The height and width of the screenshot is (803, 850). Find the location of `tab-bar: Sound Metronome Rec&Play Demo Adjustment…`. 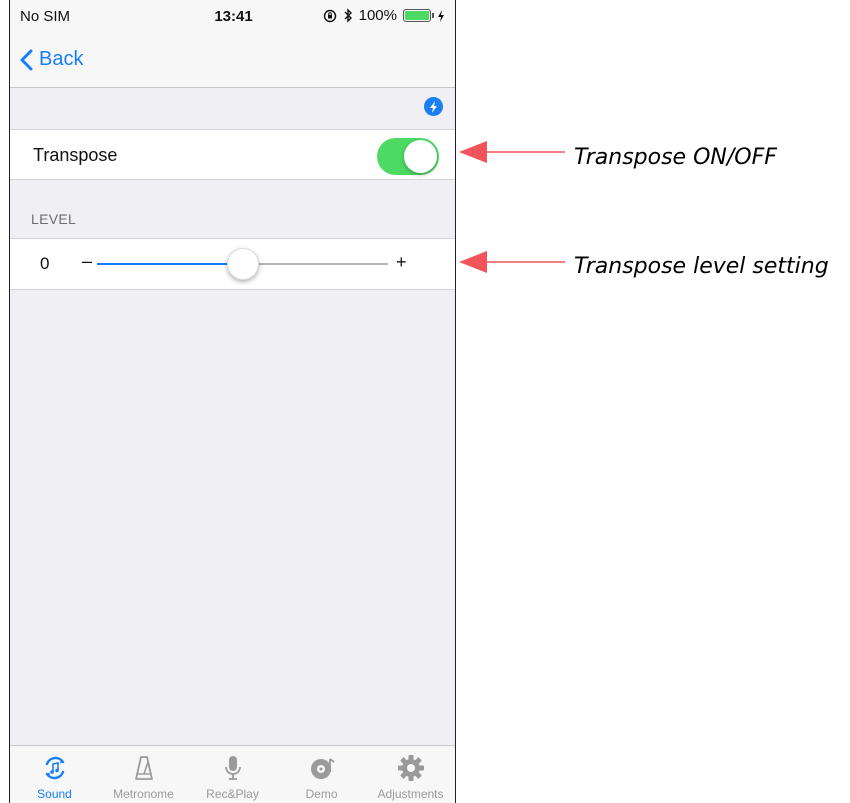

tab-bar: Sound Metronome Rec&Play Demo Adjustment… is located at coordinates (232, 774).